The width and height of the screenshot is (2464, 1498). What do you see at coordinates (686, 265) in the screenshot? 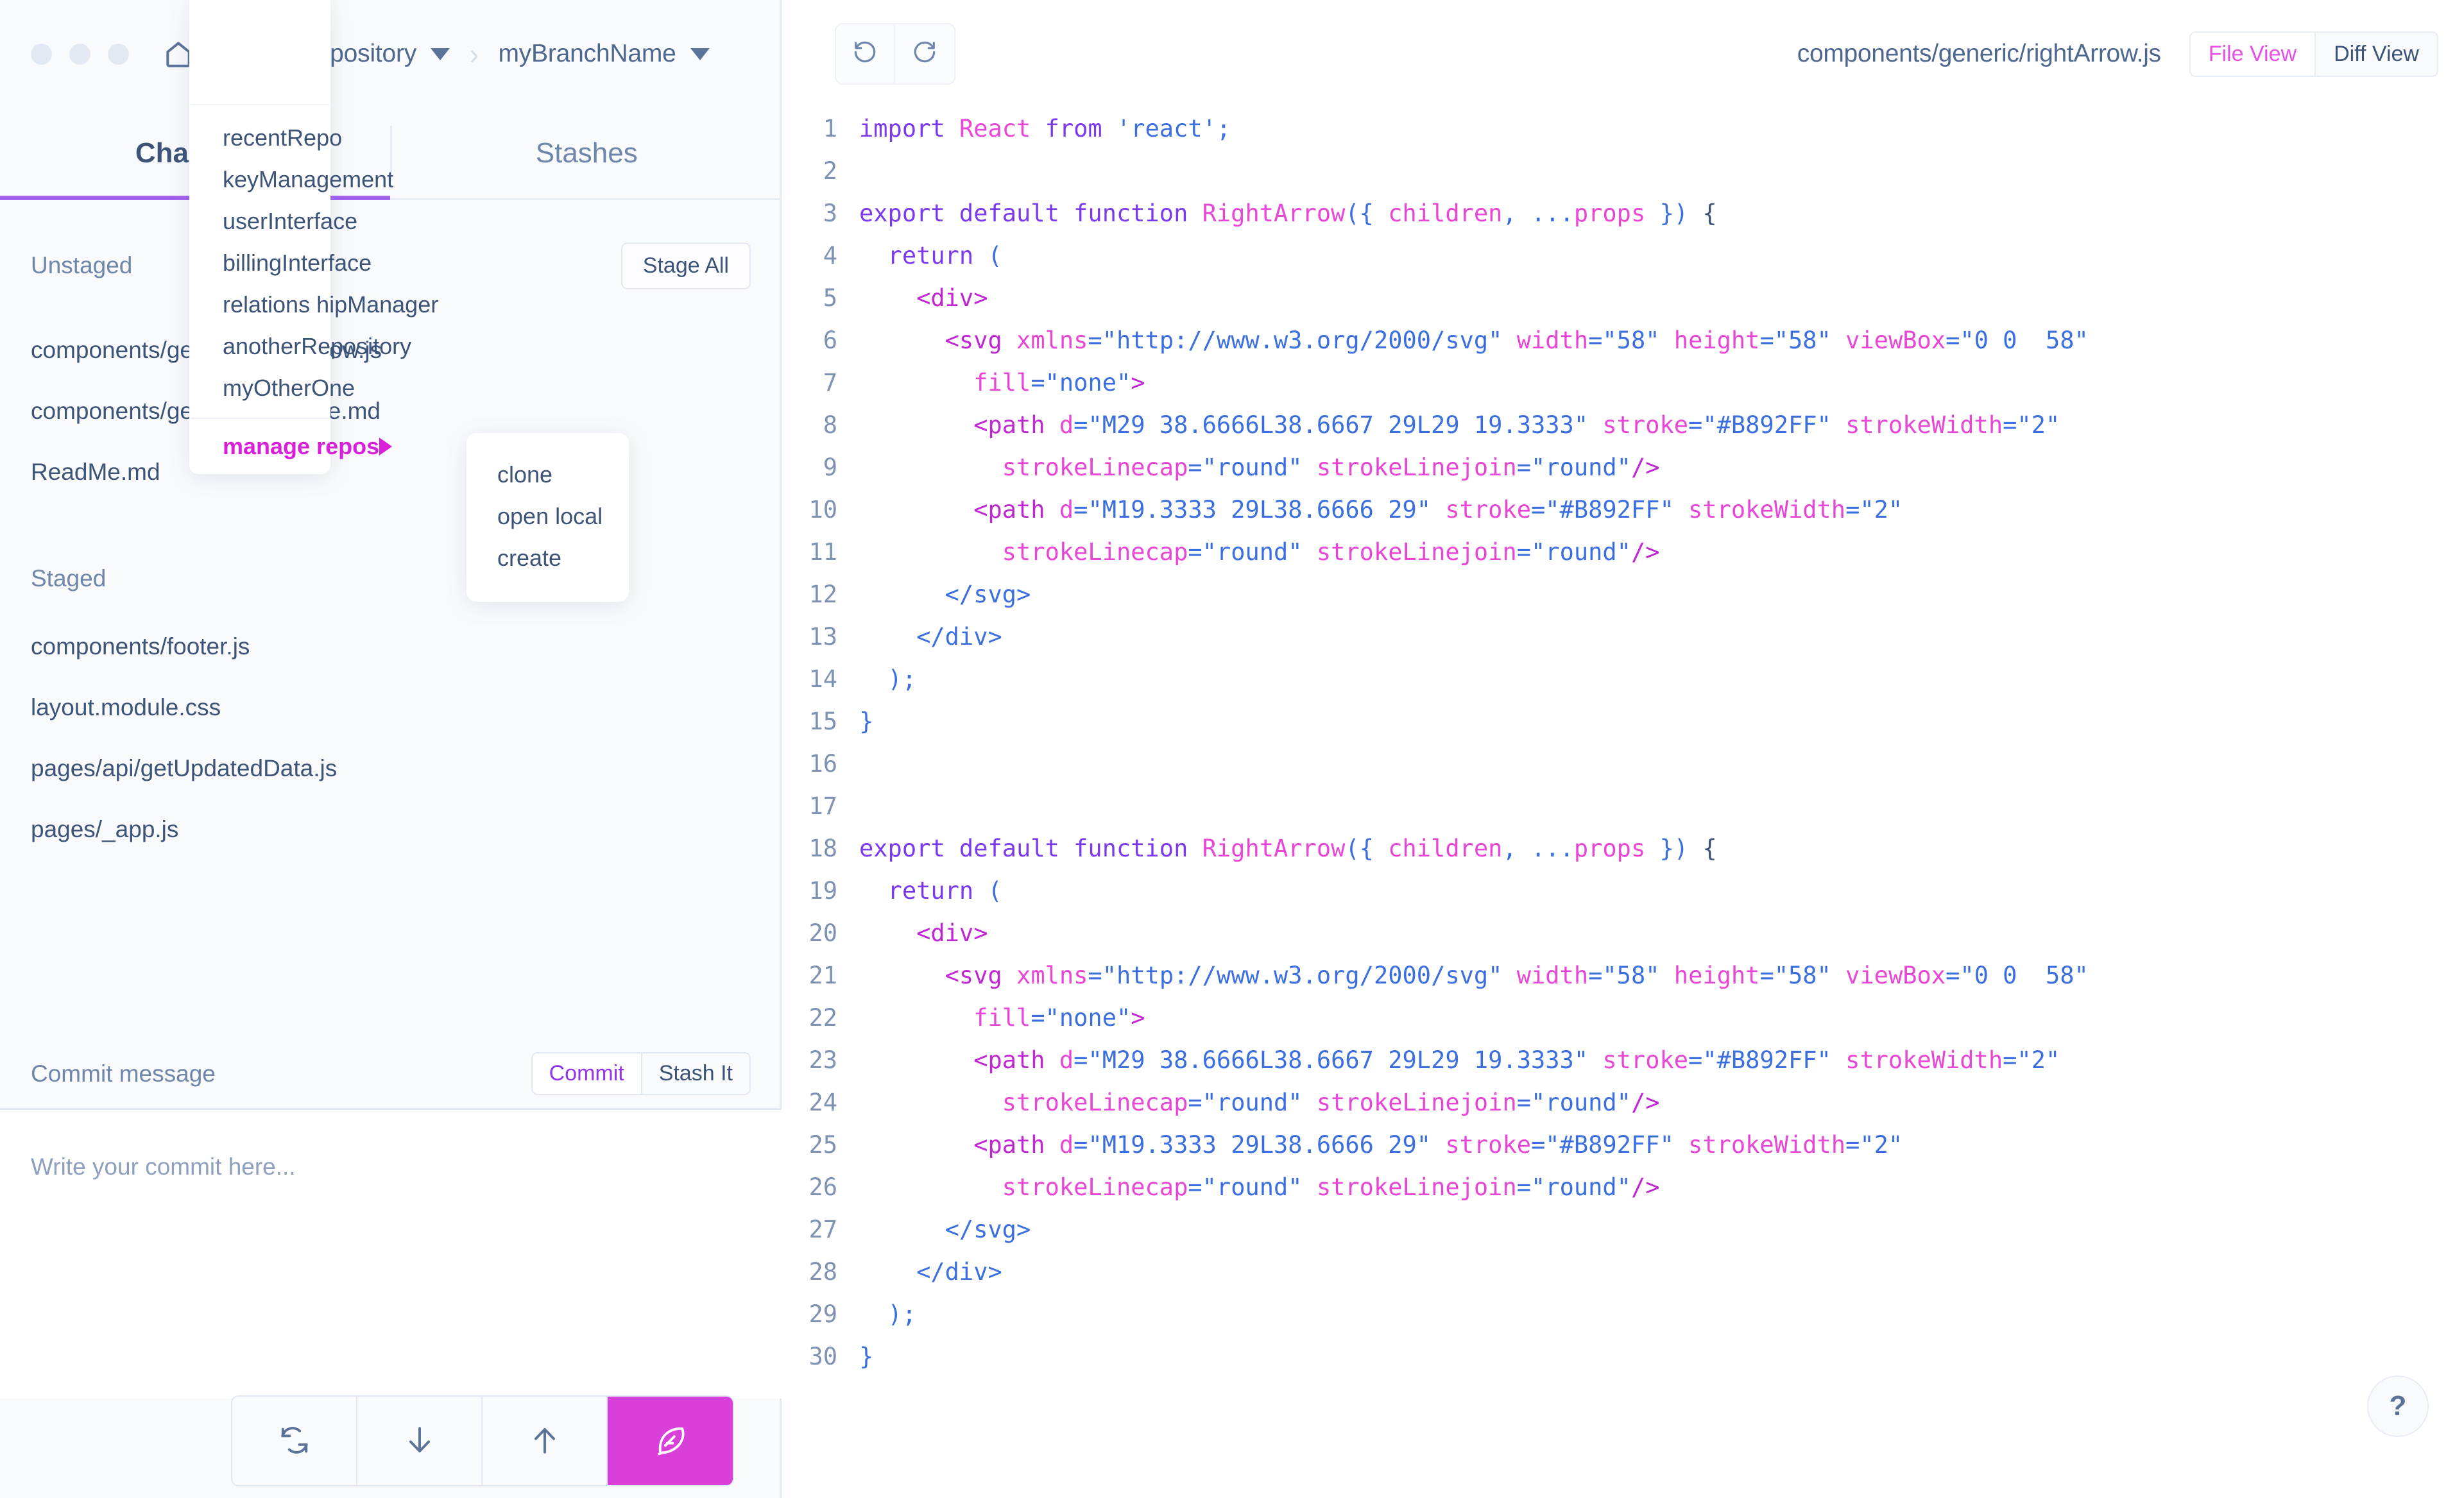
I see `stage-all-button: Stage All` at bounding box center [686, 265].